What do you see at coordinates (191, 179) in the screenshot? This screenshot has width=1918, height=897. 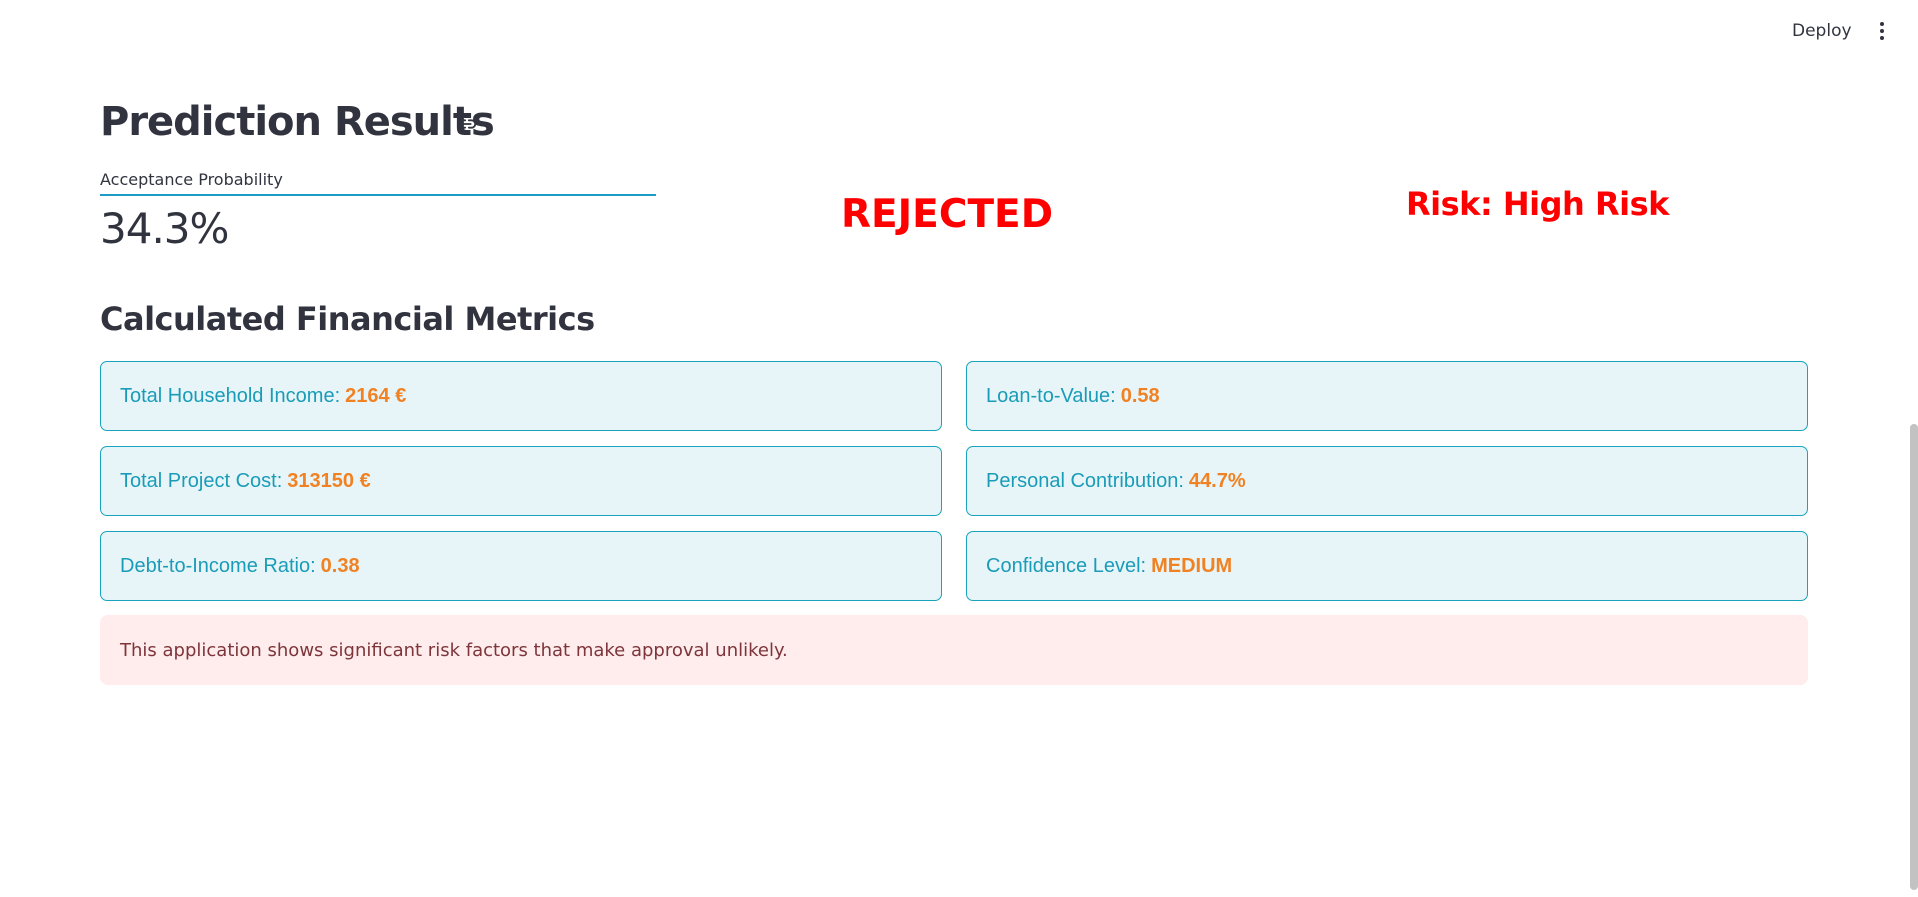 I see `acceptance-probability-label: Acceptance Probability` at bounding box center [191, 179].